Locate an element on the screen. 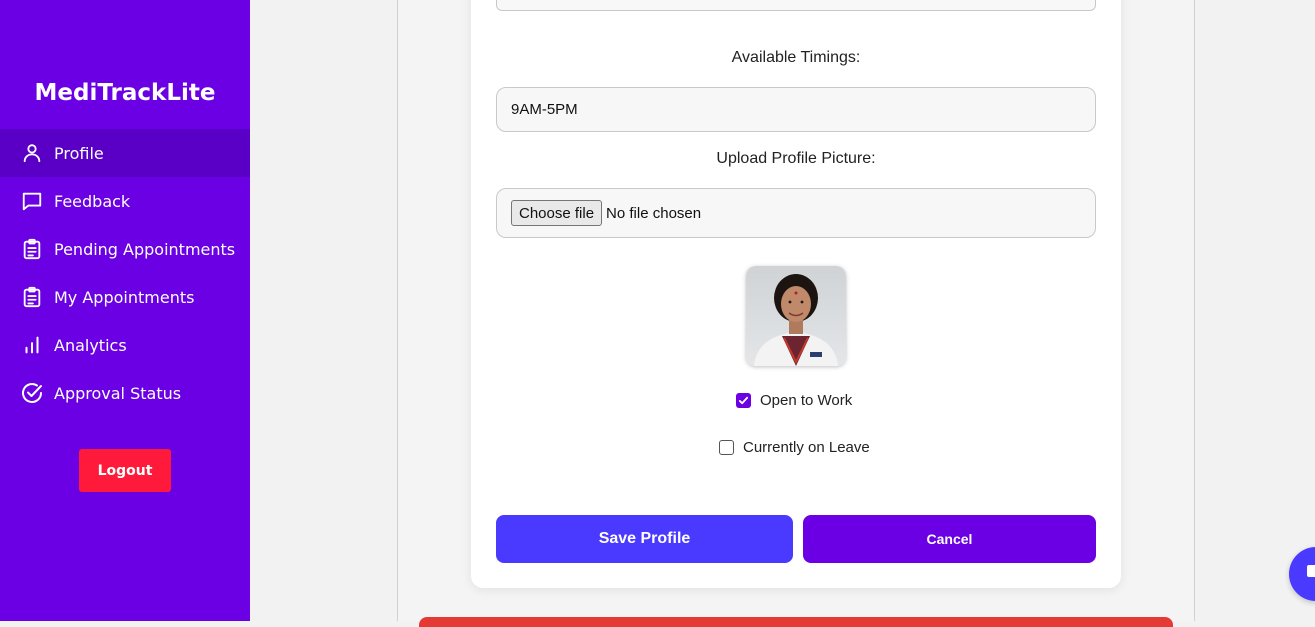  sidebar-item-profile: Profile is located at coordinates (125, 153).